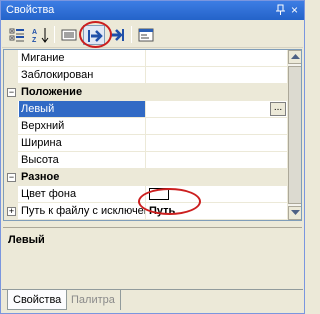  I want to click on properties-button, so click(69, 35).